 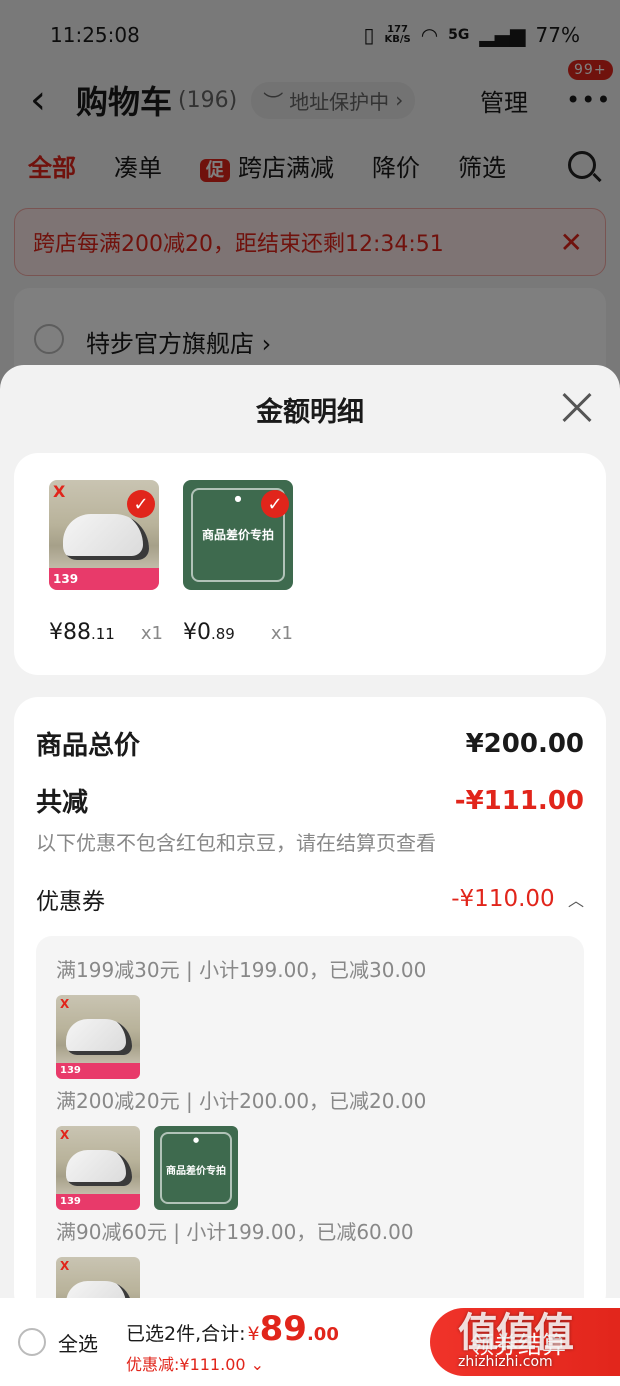 I want to click on coupon-items: X 139 ● 商品差价专拍, so click(x=310, y=1168).